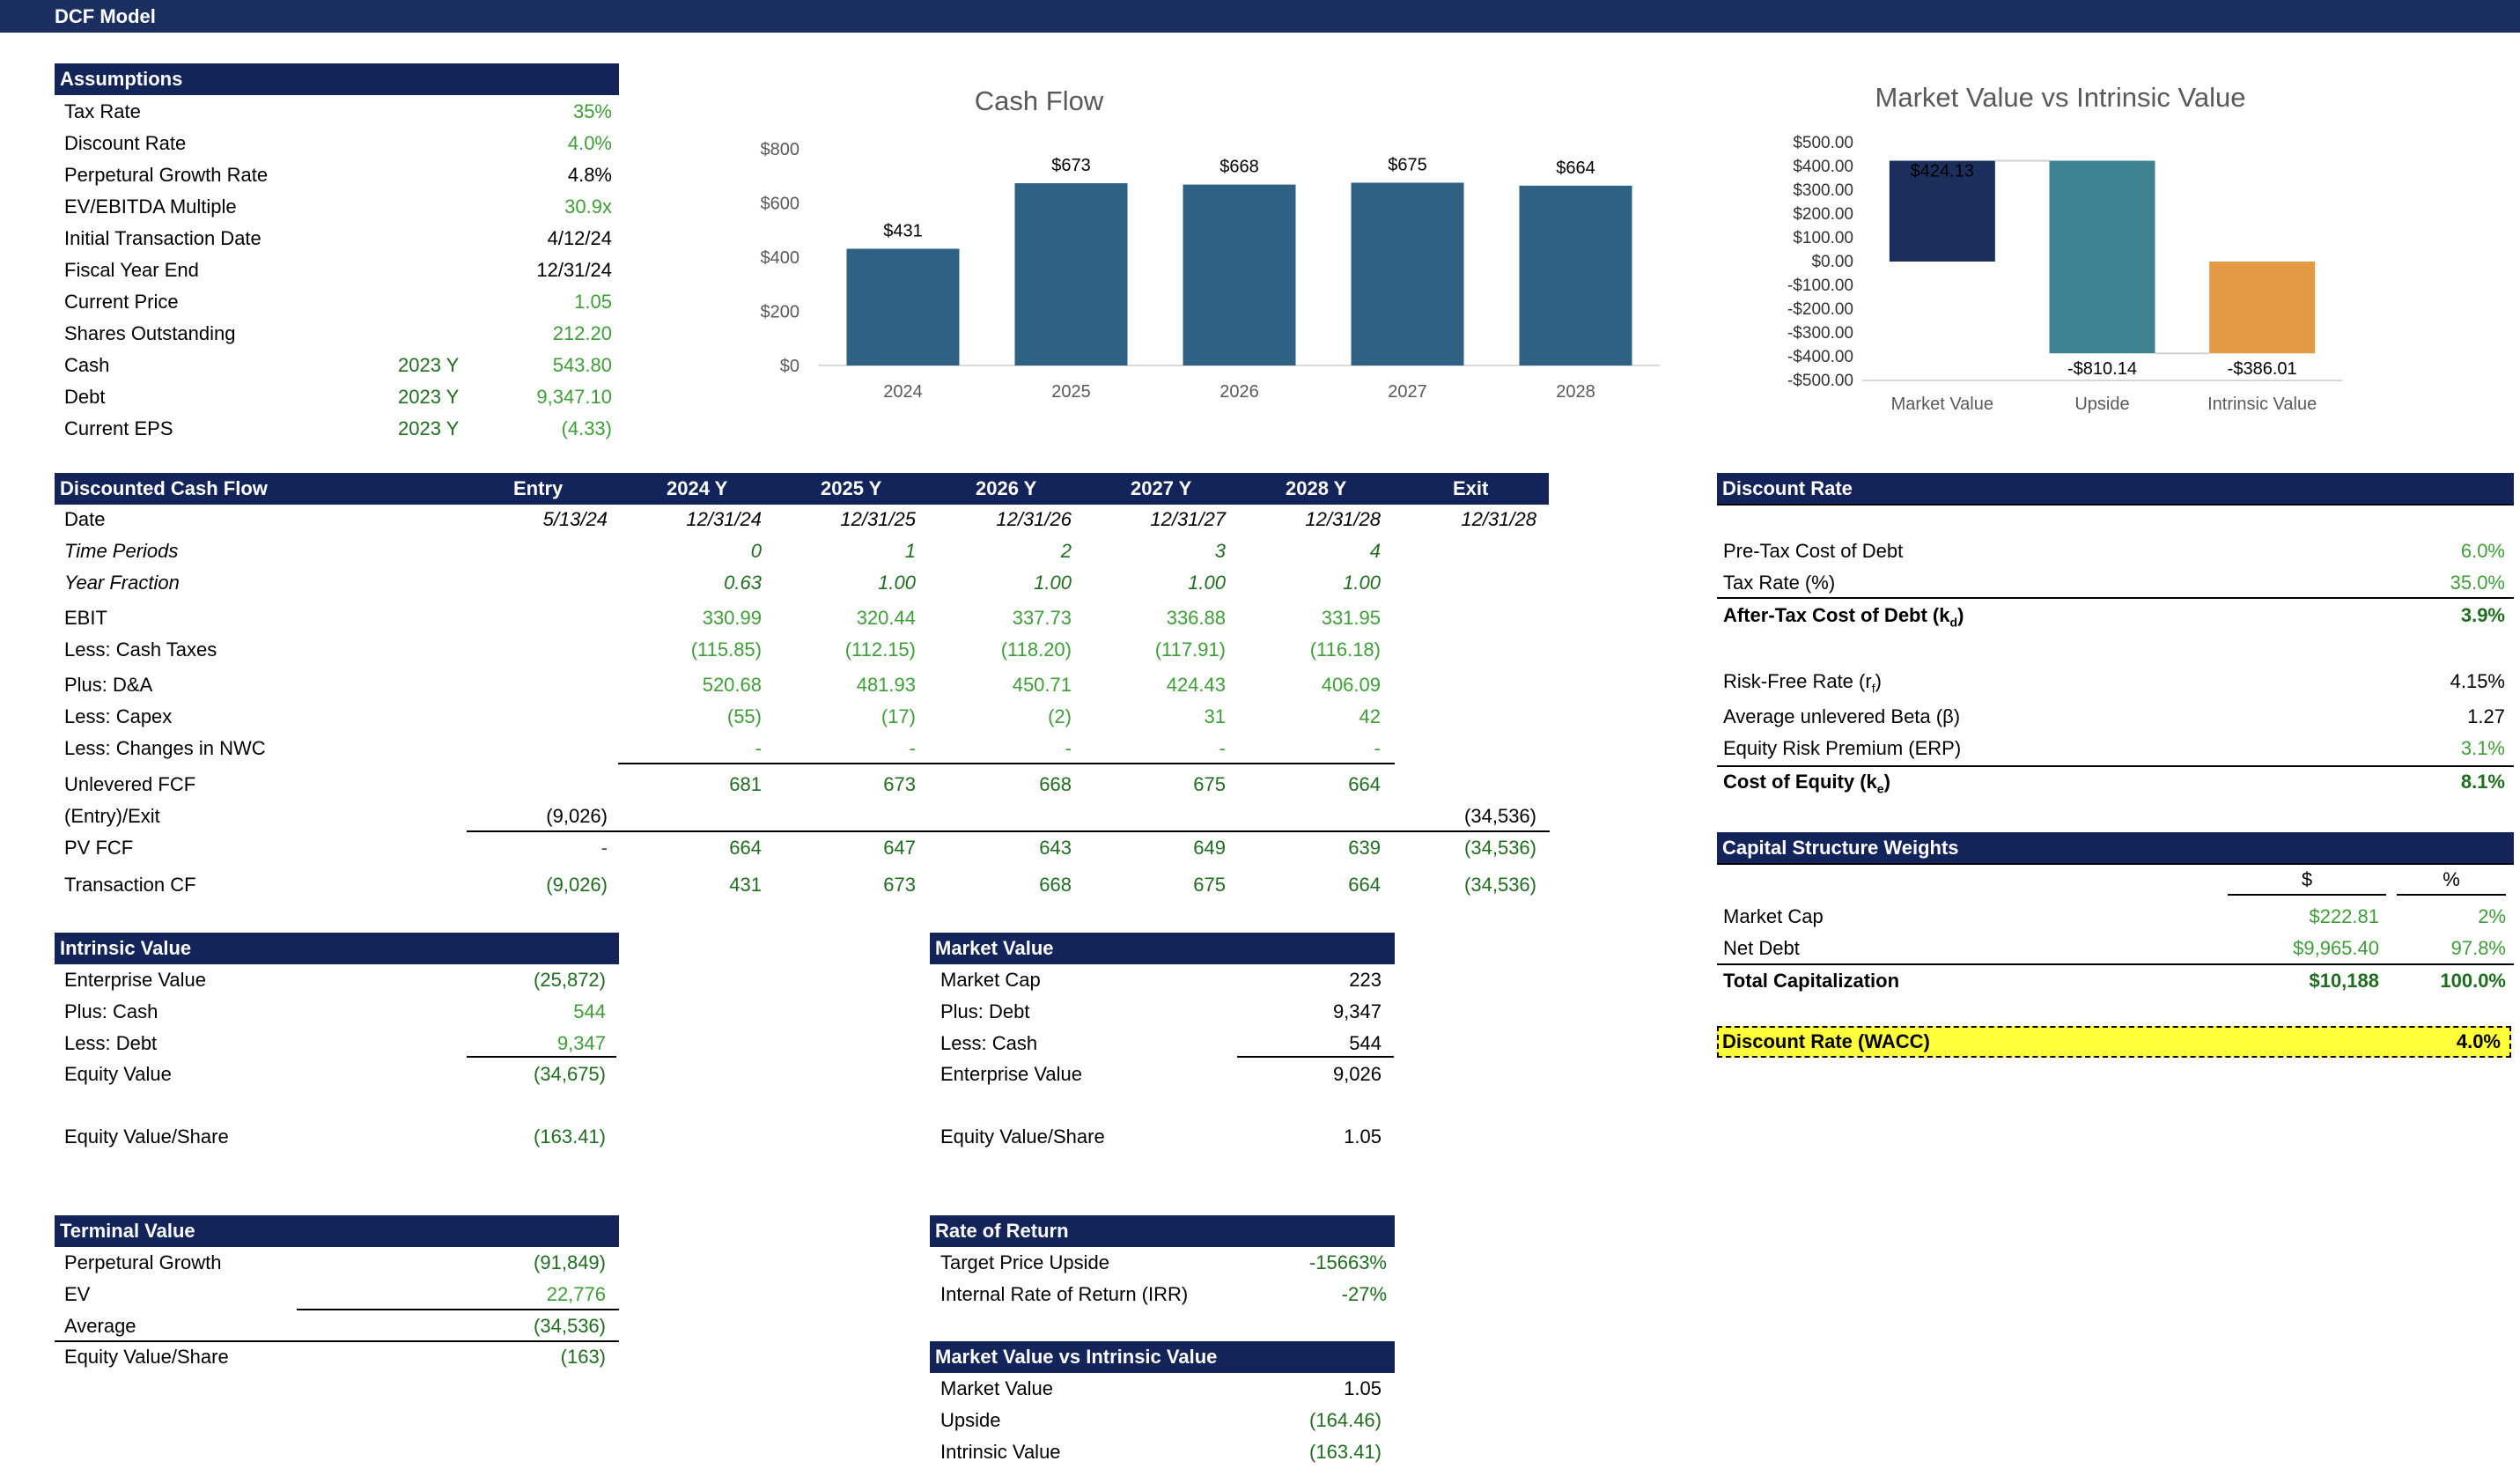 The image size is (2520, 1476). What do you see at coordinates (1155, 685) in the screenshot?
I see `dcf-cell: 424.43` at bounding box center [1155, 685].